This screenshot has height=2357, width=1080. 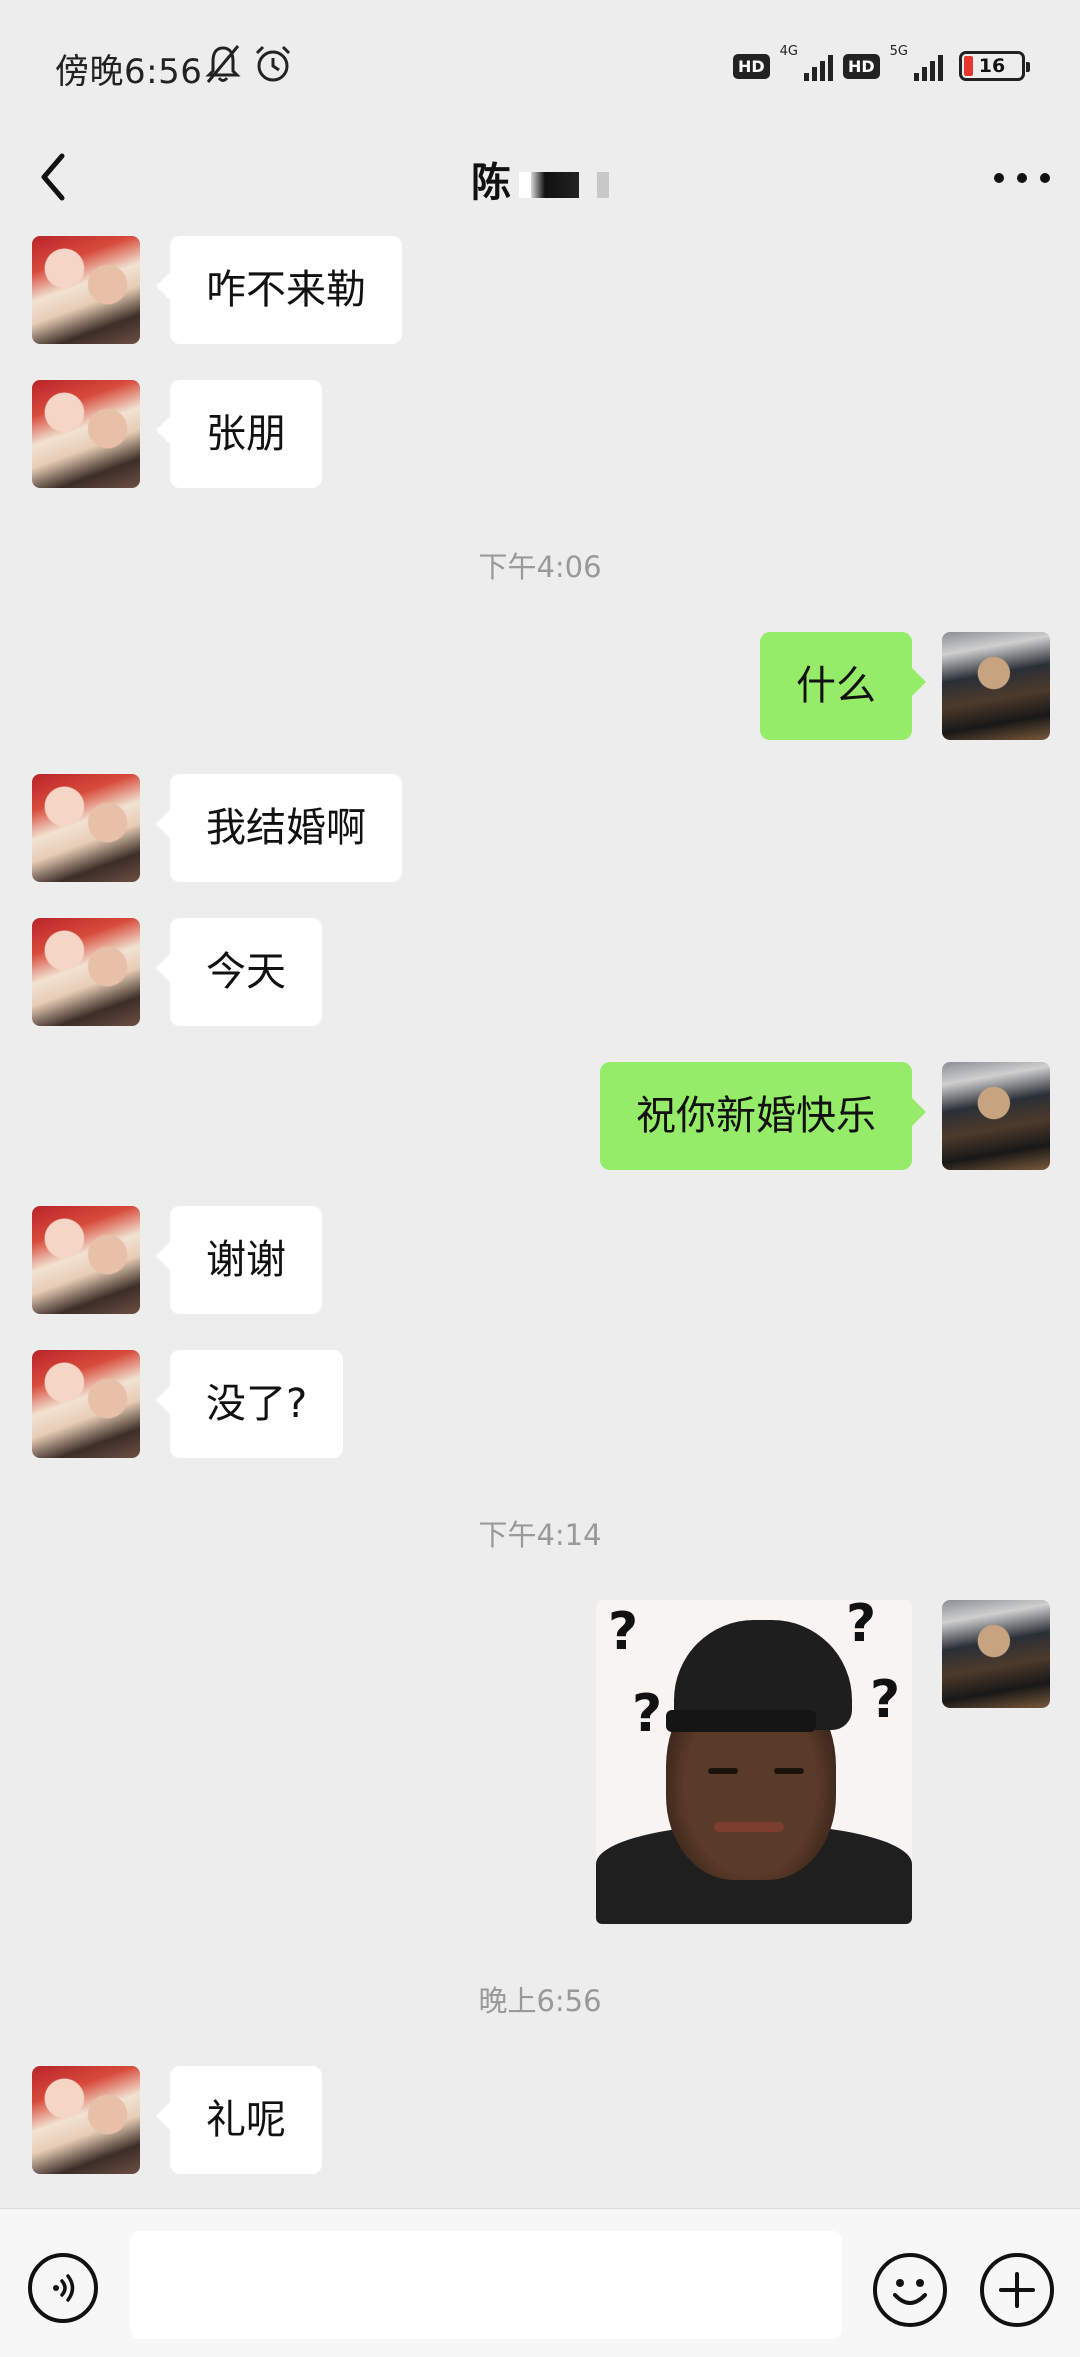 What do you see at coordinates (239, 2120) in the screenshot?
I see `message-bubble-incoming: 礼呢` at bounding box center [239, 2120].